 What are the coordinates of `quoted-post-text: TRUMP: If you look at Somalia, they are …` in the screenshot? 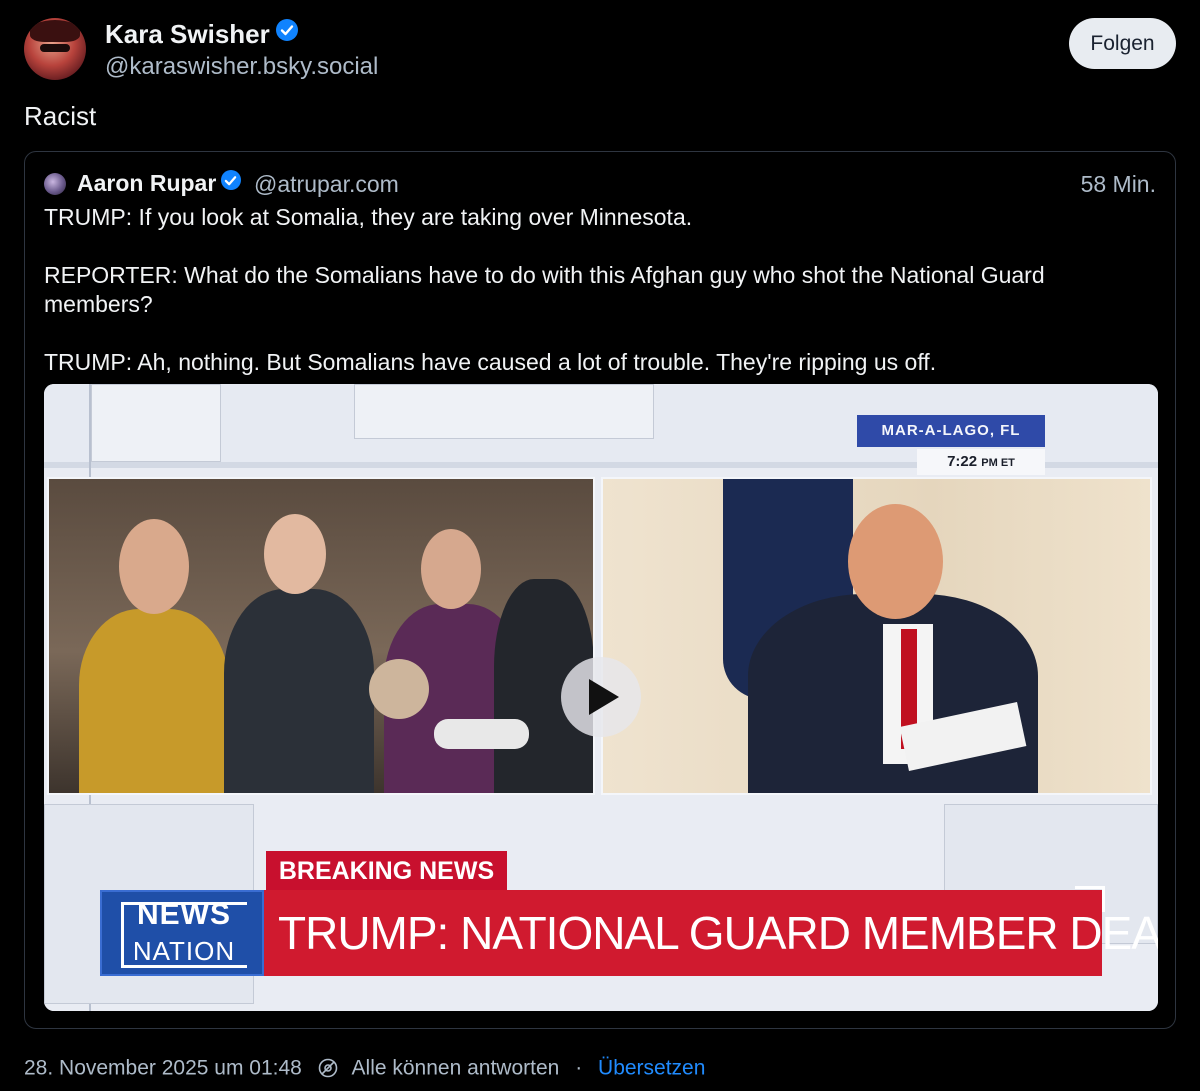 It's located at (601, 290).